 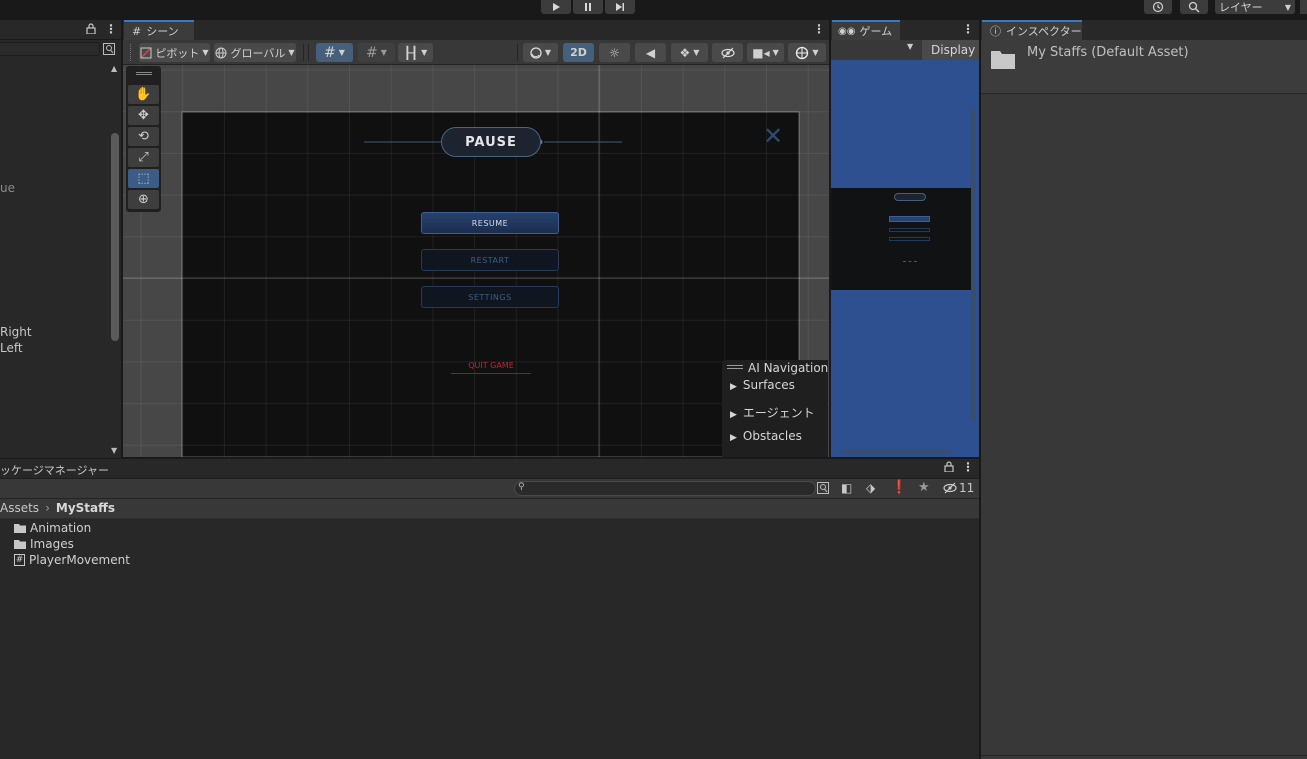 What do you see at coordinates (490, 223) in the screenshot?
I see `resume-button: RESUME` at bounding box center [490, 223].